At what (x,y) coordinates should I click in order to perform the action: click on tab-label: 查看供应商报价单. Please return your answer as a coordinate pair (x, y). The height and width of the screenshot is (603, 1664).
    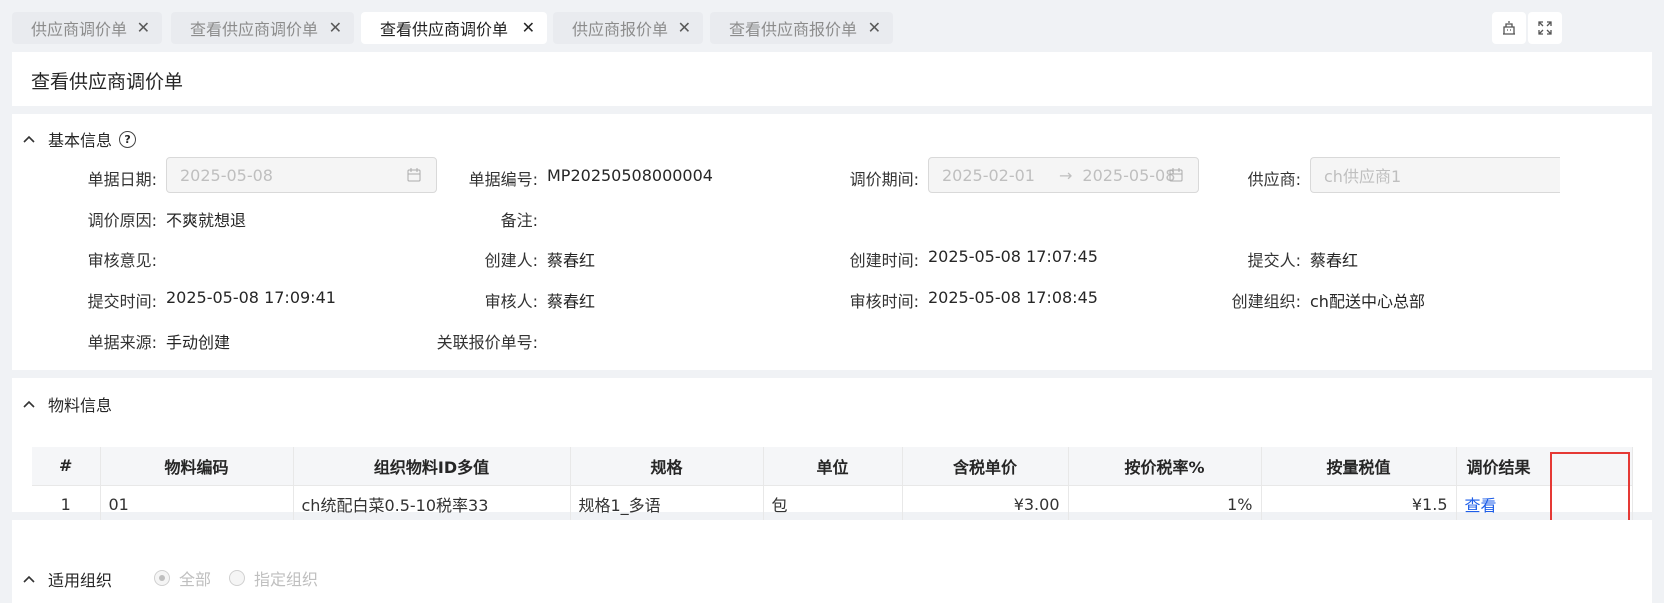
    Looking at the image, I should click on (793, 29).